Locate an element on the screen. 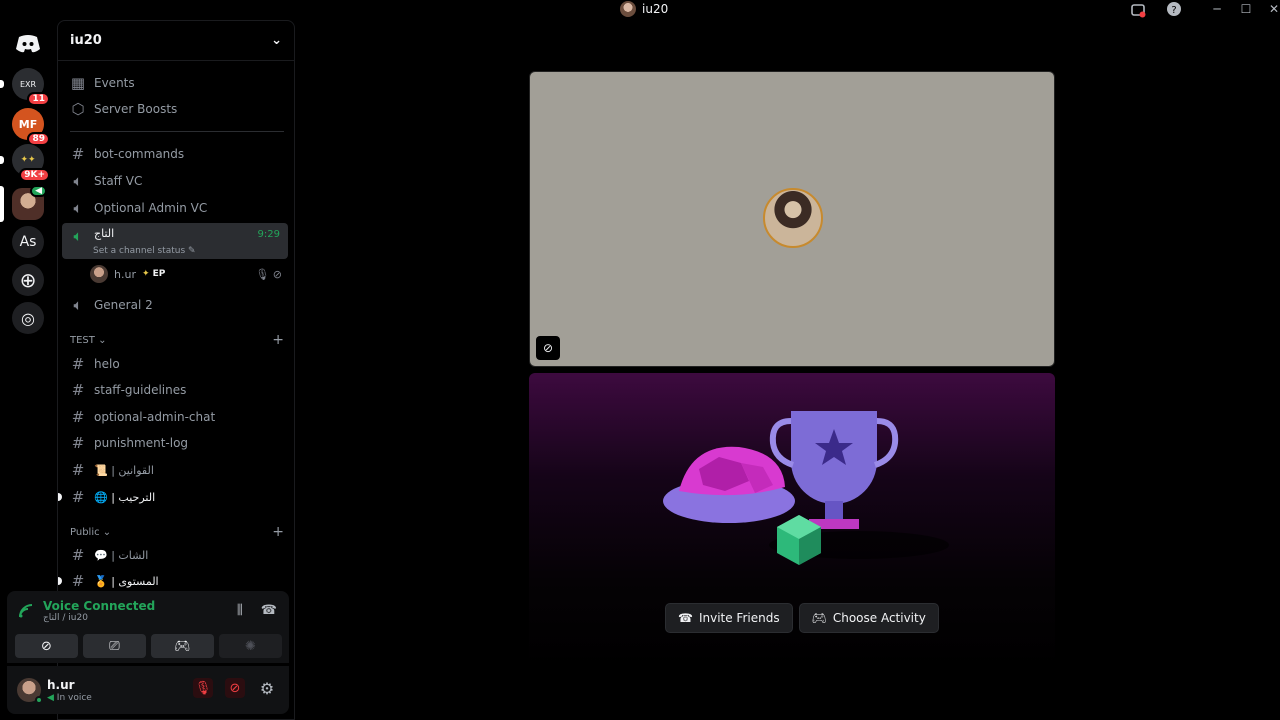 Image resolution: width=1280 pixels, height=720 pixels. channel-welcome: # 🌐 | الترحيب is located at coordinates (175, 497).